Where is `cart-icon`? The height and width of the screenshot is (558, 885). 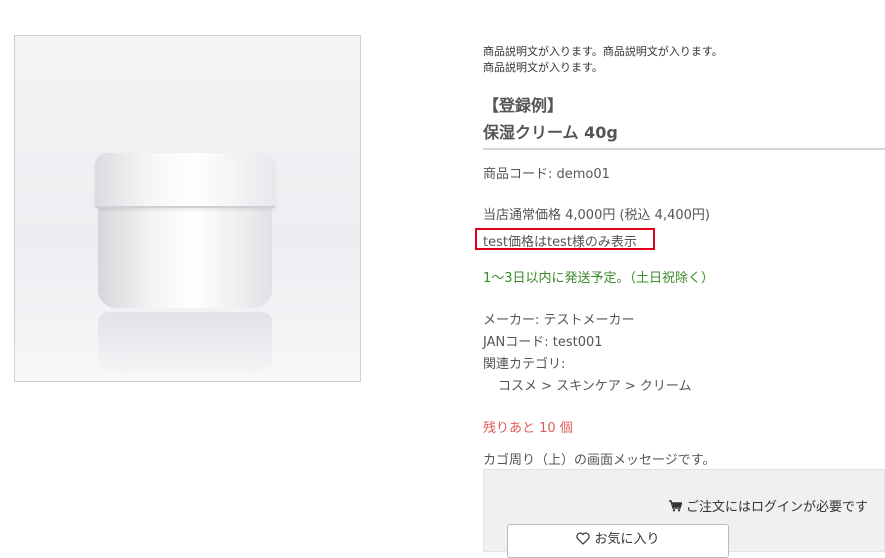 cart-icon is located at coordinates (675, 508).